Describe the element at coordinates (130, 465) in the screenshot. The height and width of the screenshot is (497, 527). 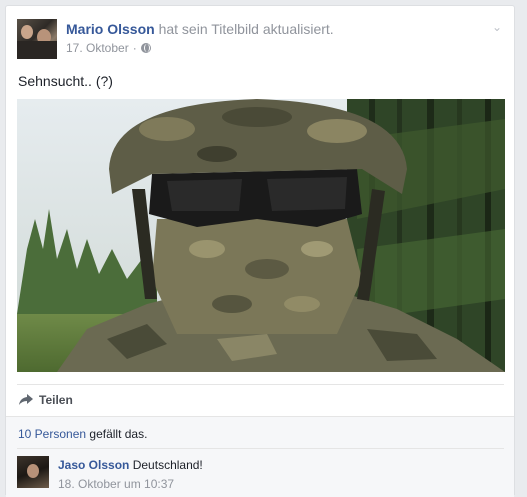
I see `comment-body: Jaso Olsson Deutschland!` at that location.